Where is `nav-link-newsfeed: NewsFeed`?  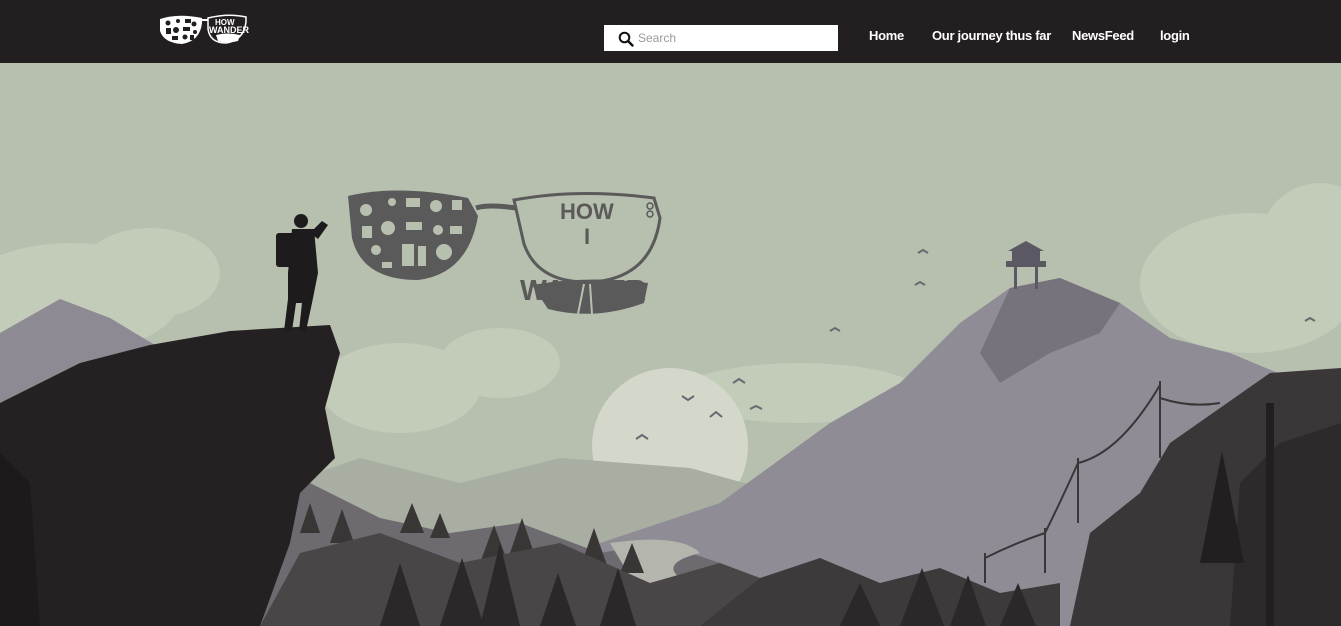
nav-link-newsfeed: NewsFeed is located at coordinates (1103, 35).